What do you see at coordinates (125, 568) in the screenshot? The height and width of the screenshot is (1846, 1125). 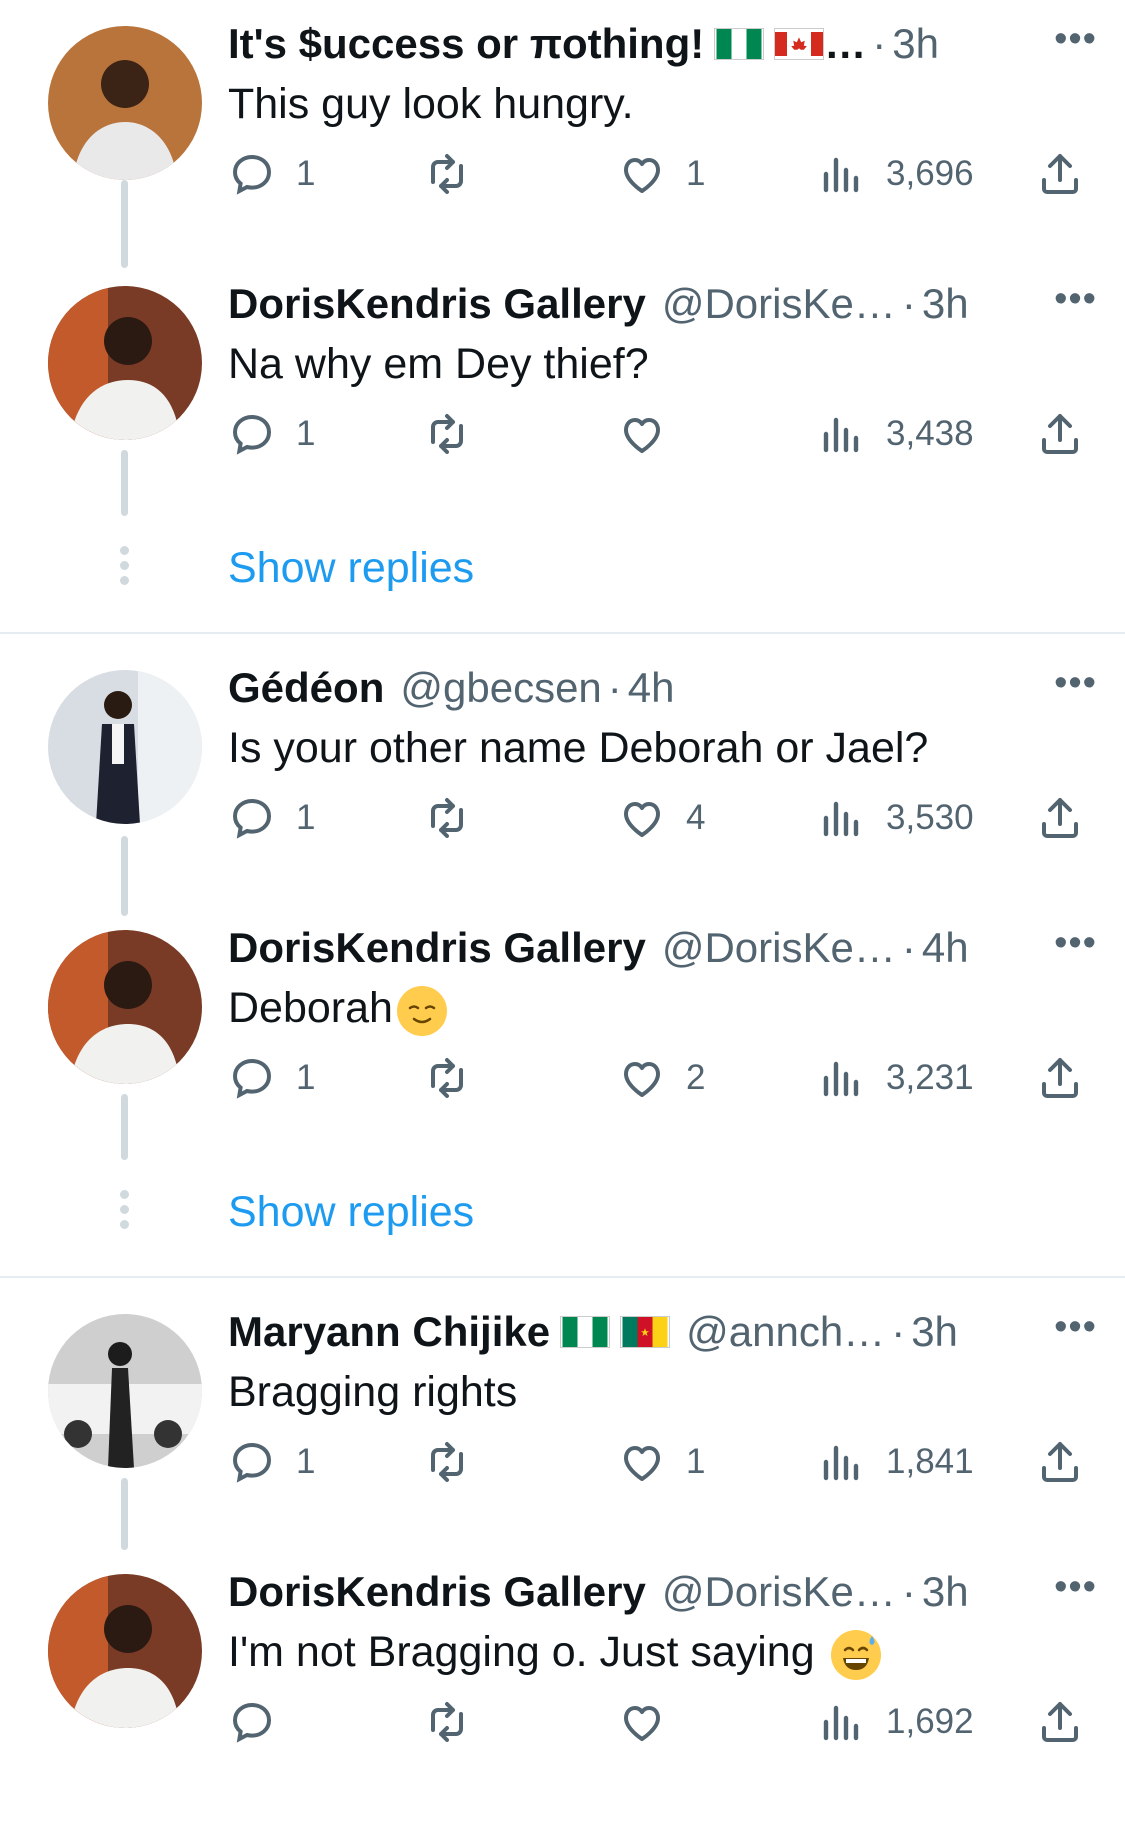 I see `thread-dots` at bounding box center [125, 568].